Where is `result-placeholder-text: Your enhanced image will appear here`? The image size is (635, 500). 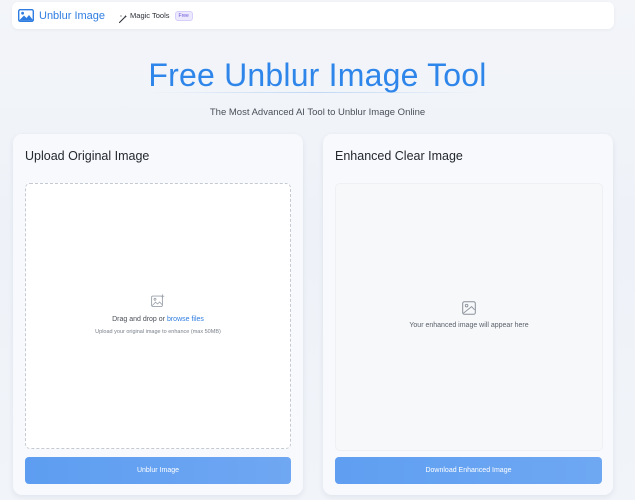
result-placeholder-text: Your enhanced image will appear here is located at coordinates (469, 325).